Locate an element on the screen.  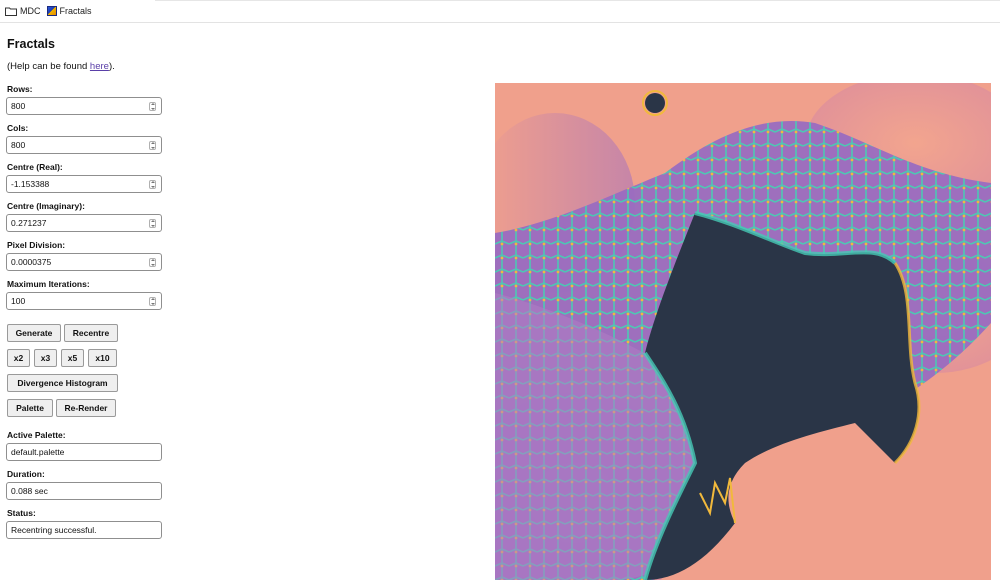
duration-field: 0.088 sec is located at coordinates (84, 491).